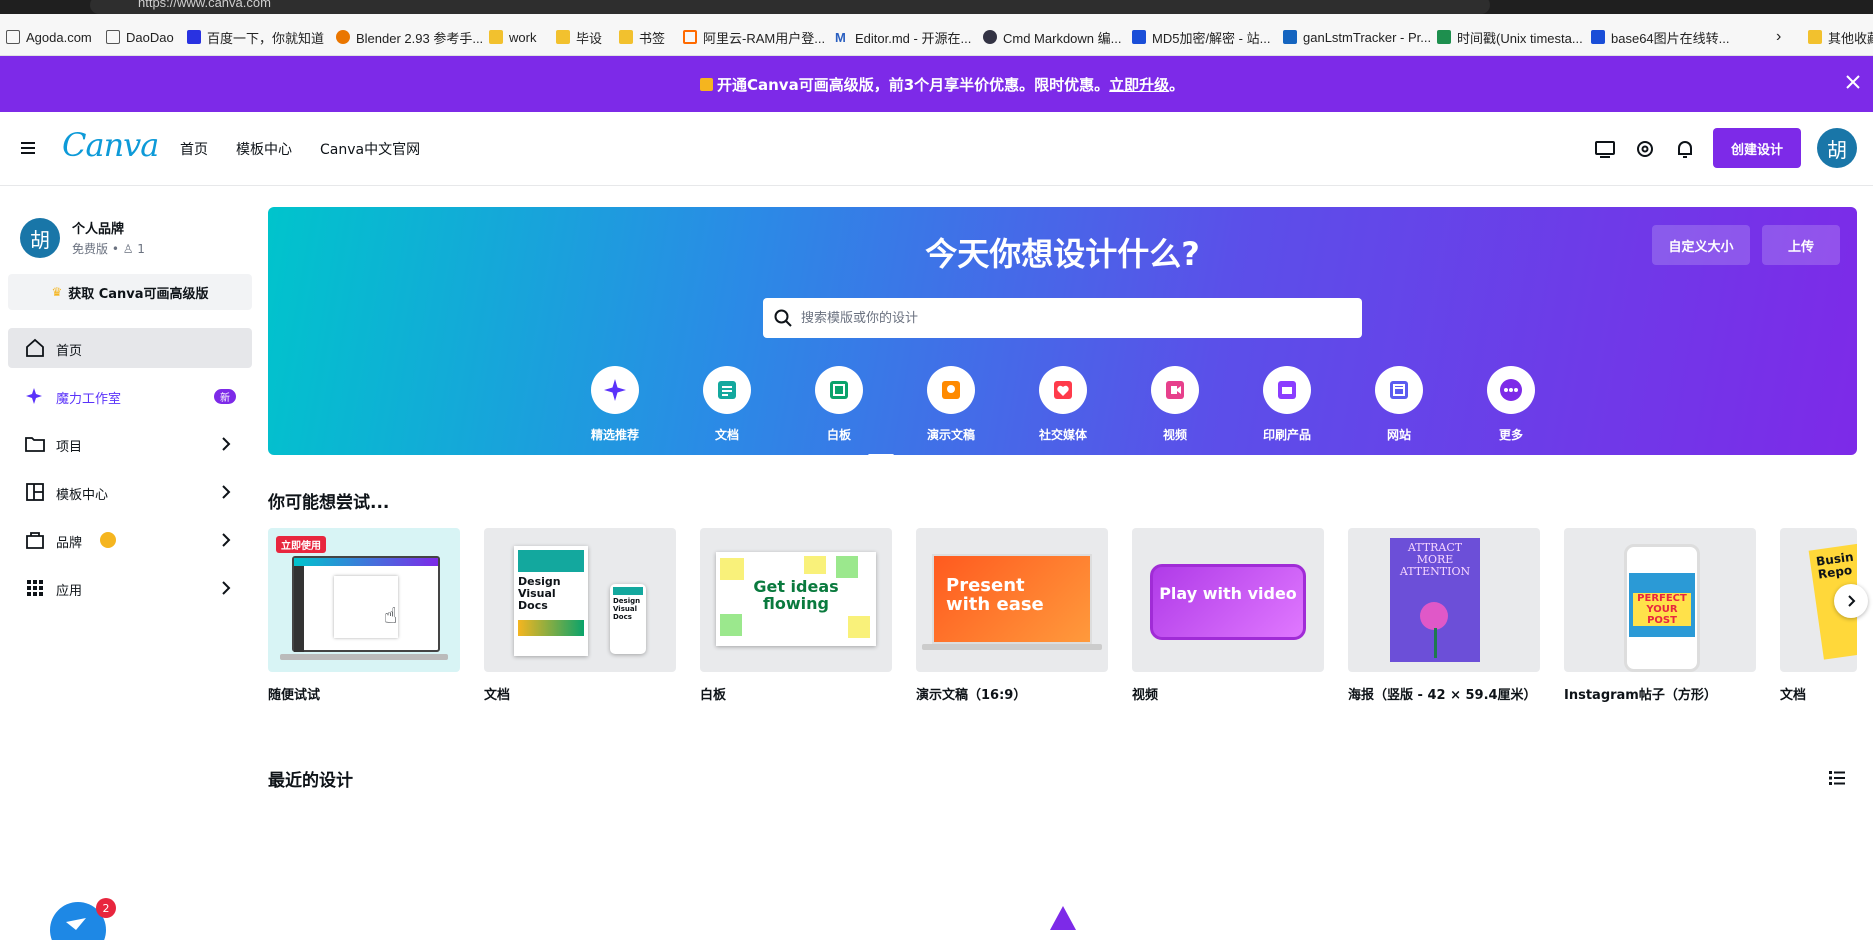 This screenshot has width=1873, height=940. Describe the element at coordinates (1840, 37) in the screenshot. I see `bookmark-other: 其他收藏` at that location.